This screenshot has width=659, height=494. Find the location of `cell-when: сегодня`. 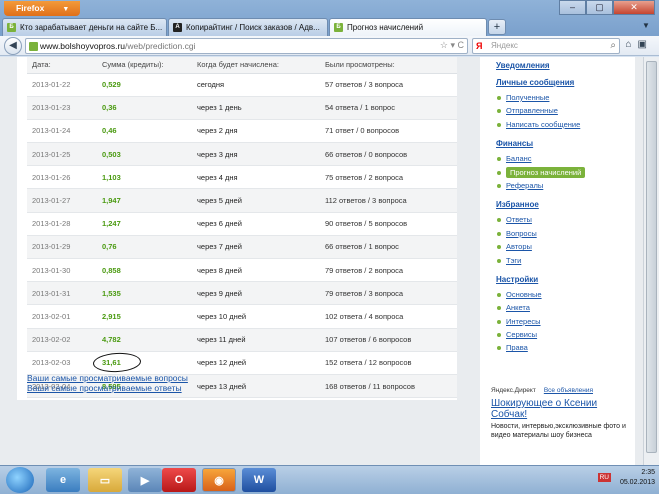

cell-when: сегодня is located at coordinates (256, 85).